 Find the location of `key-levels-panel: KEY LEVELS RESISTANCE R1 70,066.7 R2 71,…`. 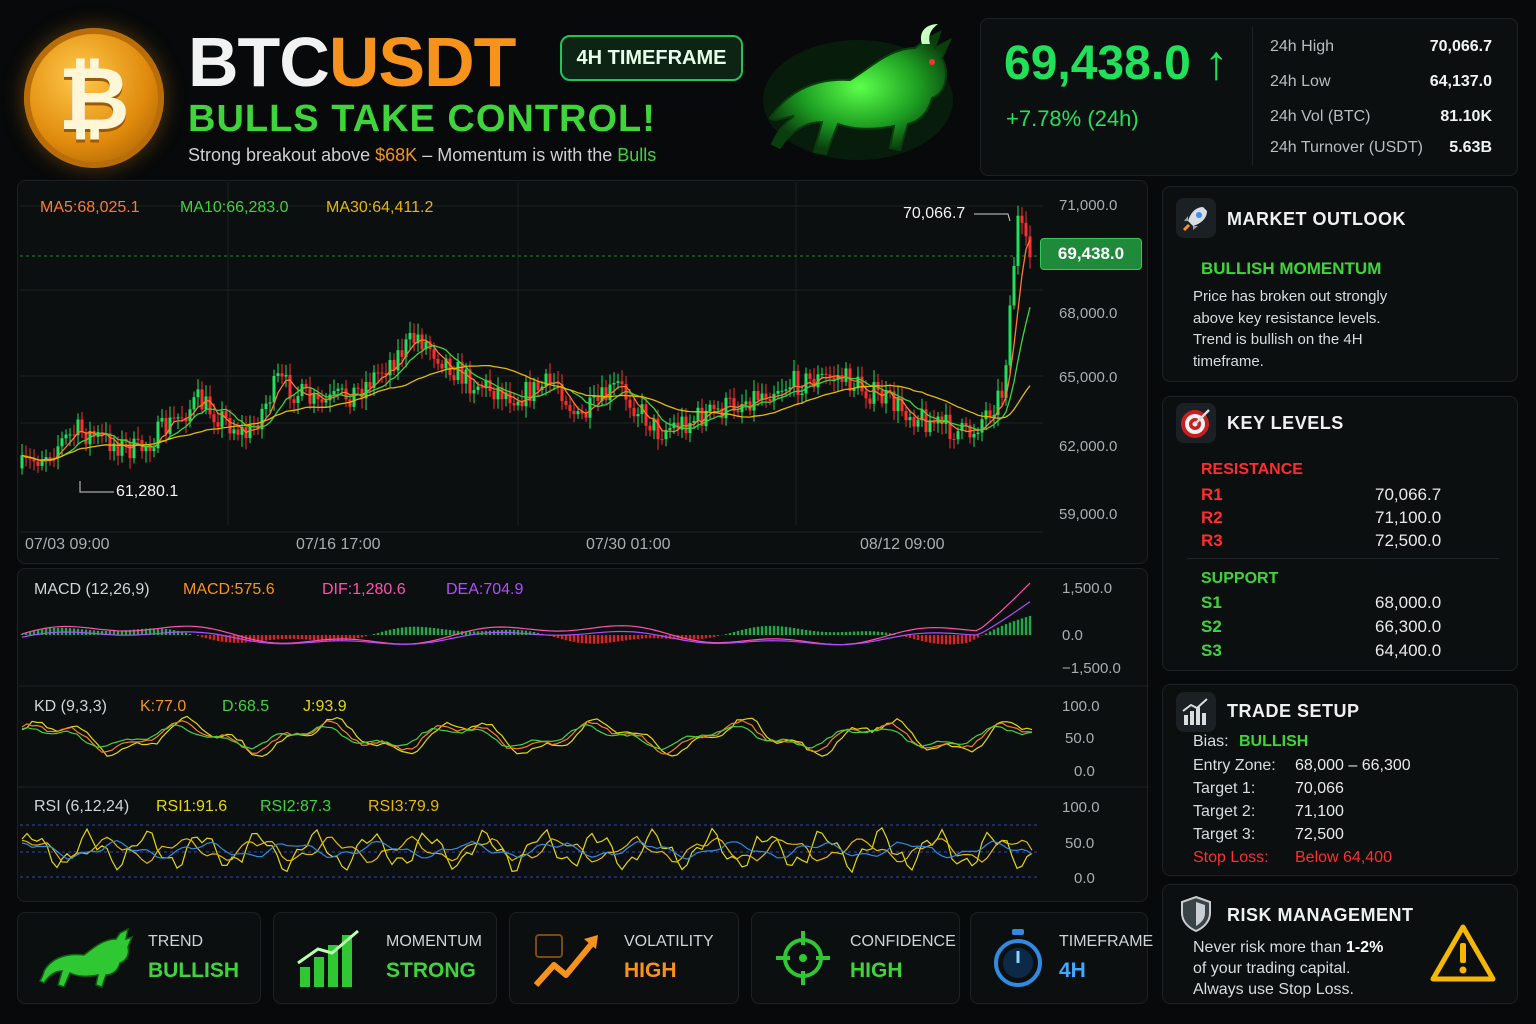

key-levels-panel: KEY LEVELS RESISTANCE R1 70,066.7 R2 71,… is located at coordinates (1340, 533).